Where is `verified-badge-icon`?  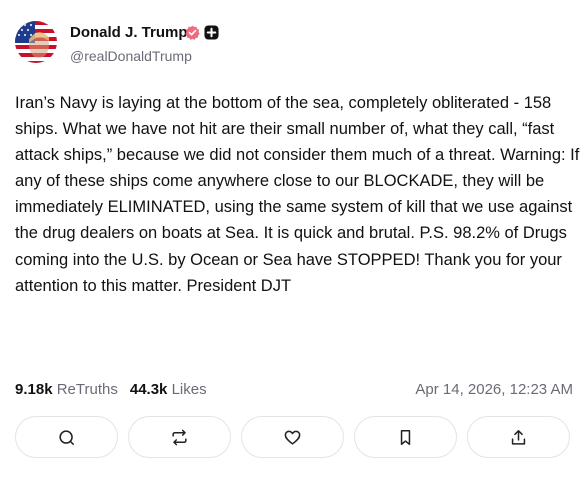
verified-badge-icon is located at coordinates (192, 32).